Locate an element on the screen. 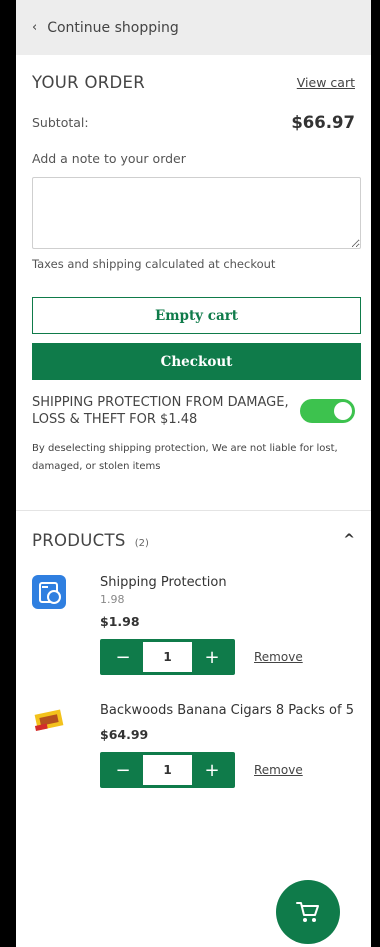  subtotal-label: Subtotal: is located at coordinates (60, 122).